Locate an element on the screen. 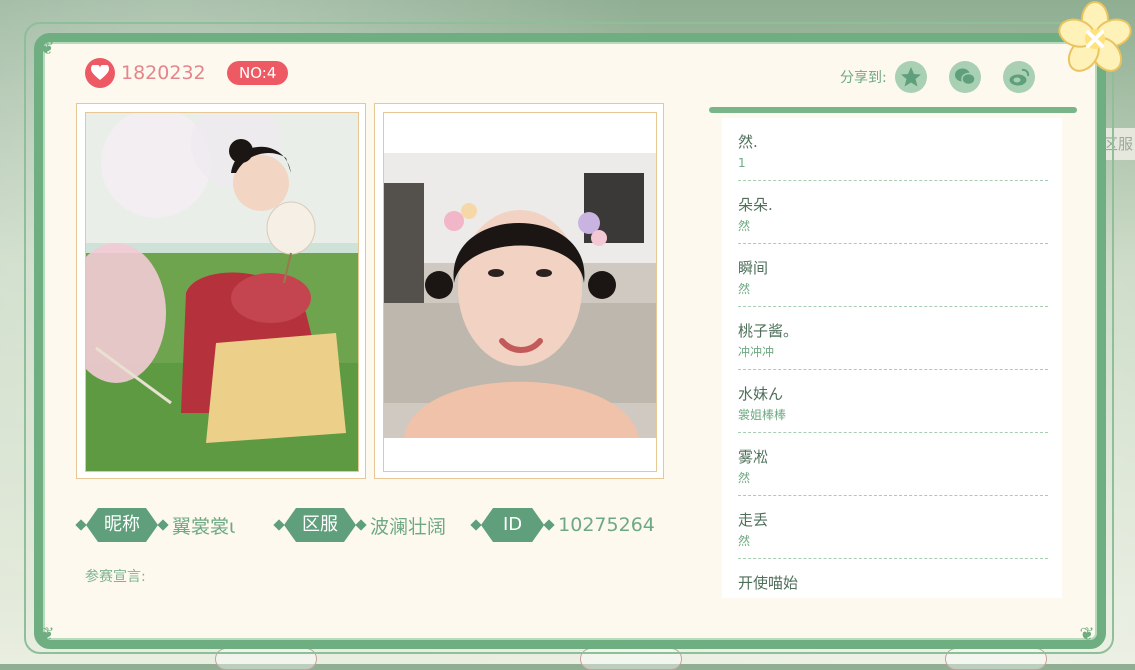 This screenshot has width=1135, height=670. list-item: 瞬间 然 is located at coordinates (893, 275).